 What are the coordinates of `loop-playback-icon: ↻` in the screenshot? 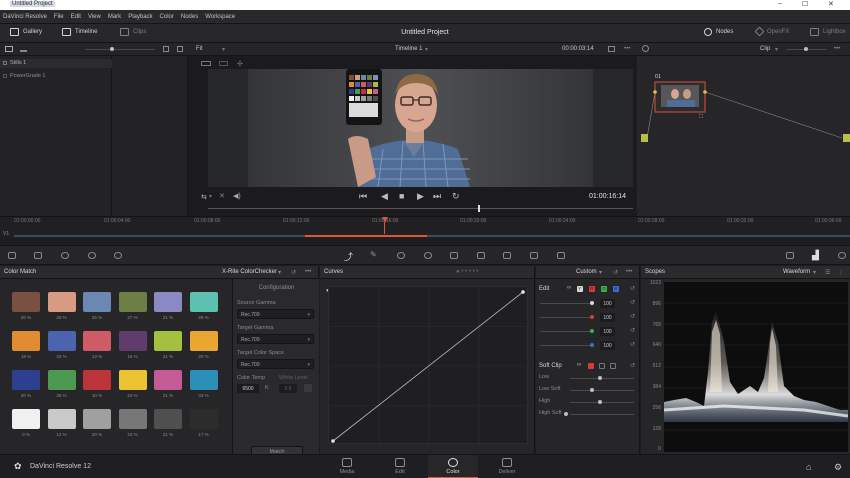 It's located at (456, 196).